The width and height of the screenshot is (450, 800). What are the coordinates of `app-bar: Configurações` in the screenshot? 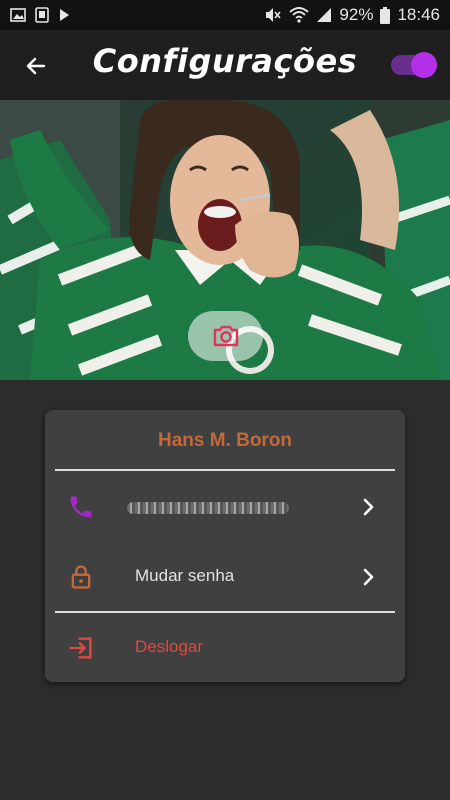 It's located at (225, 65).